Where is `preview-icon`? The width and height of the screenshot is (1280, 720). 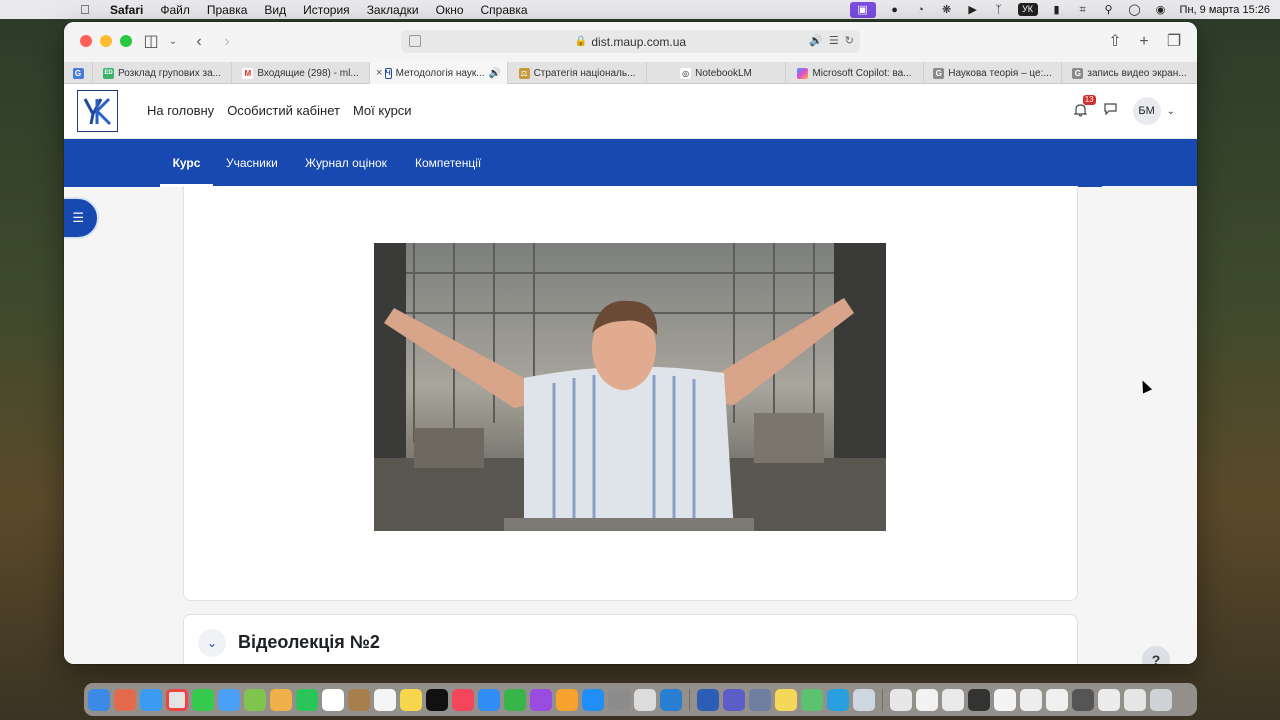 preview-icon is located at coordinates (760, 699).